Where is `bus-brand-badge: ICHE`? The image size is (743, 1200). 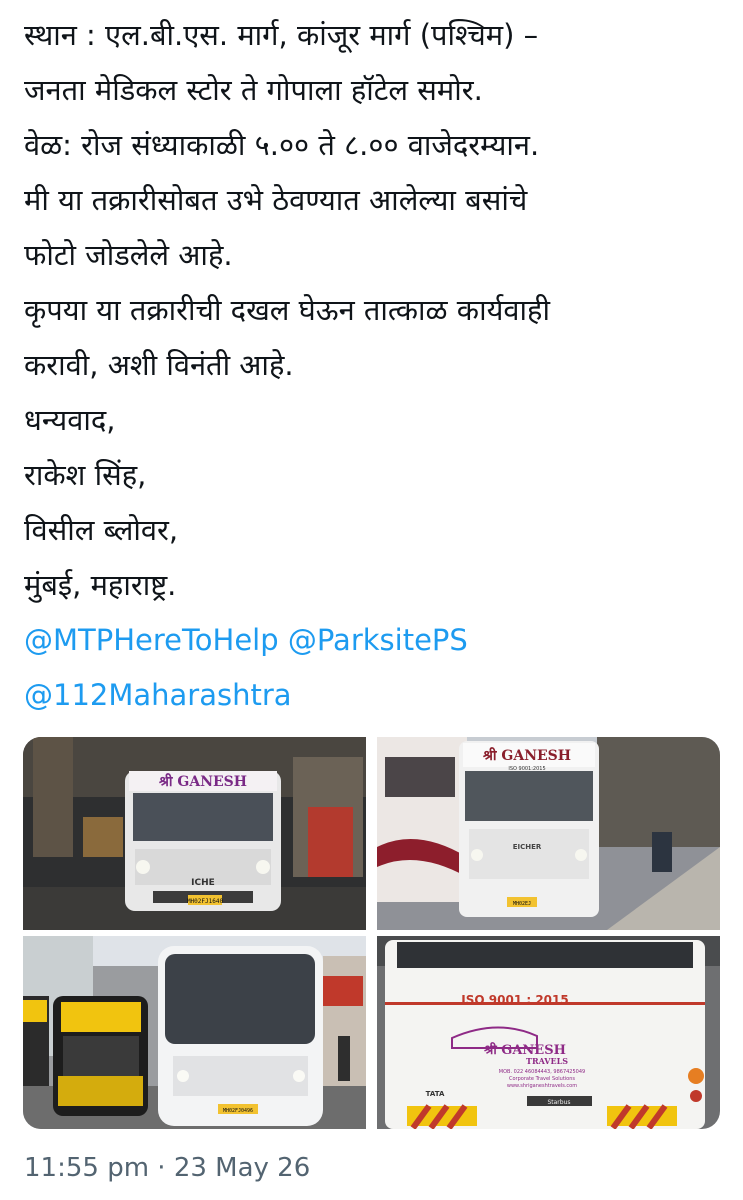
bus-brand-badge: ICHE is located at coordinates (203, 883).